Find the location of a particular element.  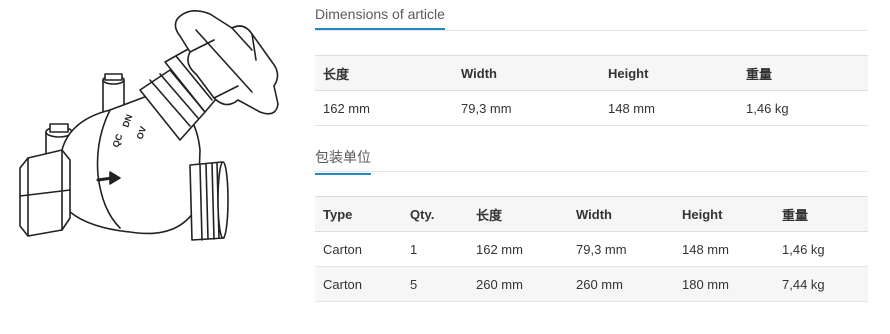

cell-height: 180 mm is located at coordinates (724, 284).